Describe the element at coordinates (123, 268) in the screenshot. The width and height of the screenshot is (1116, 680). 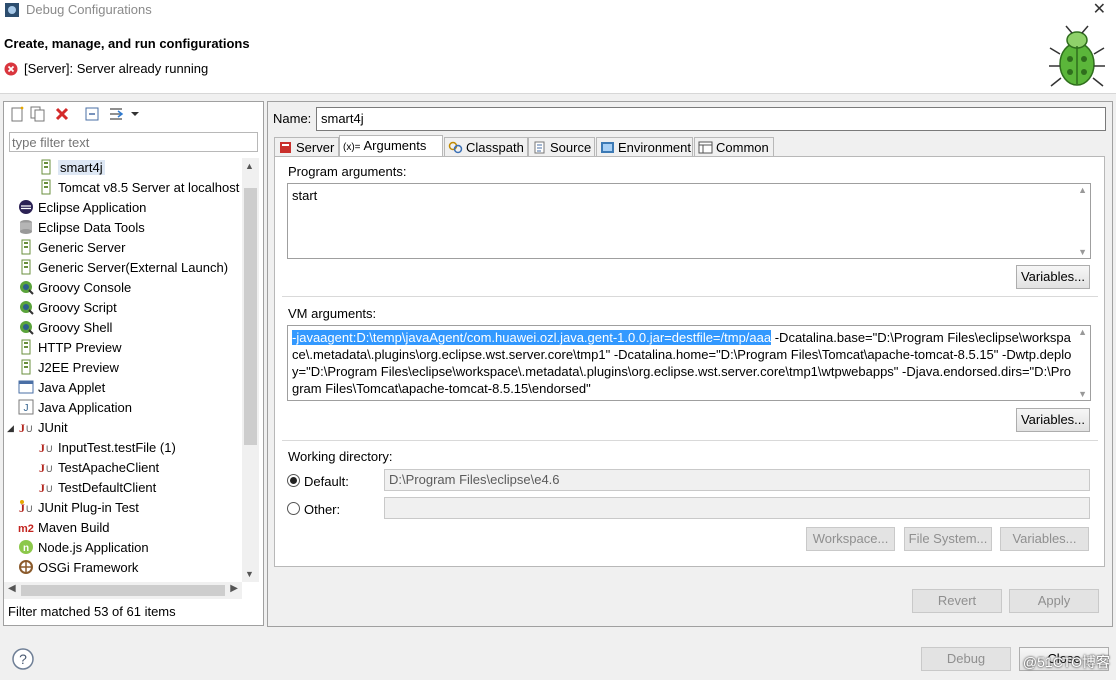
I see `tree-item: Generic Server(External Launch)` at that location.